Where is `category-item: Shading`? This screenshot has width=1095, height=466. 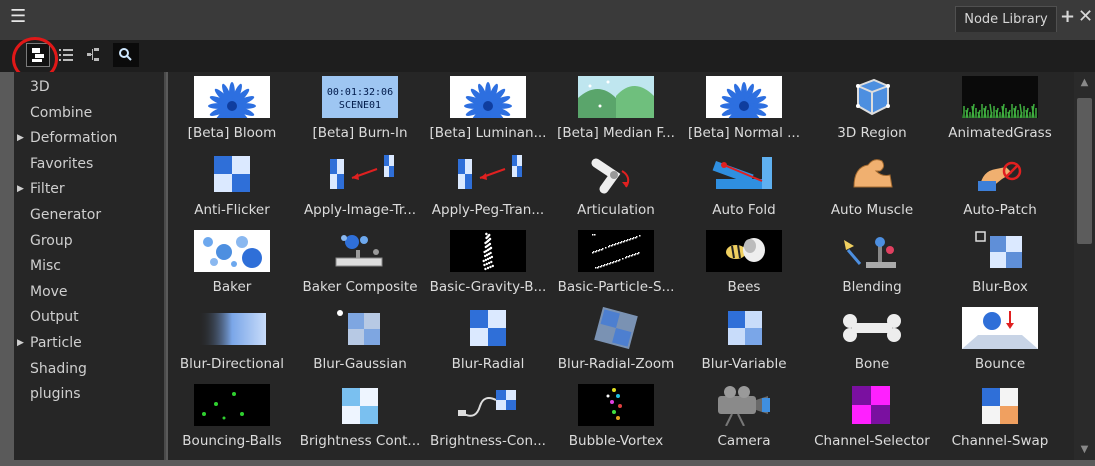
category-item: Shading is located at coordinates (89, 369).